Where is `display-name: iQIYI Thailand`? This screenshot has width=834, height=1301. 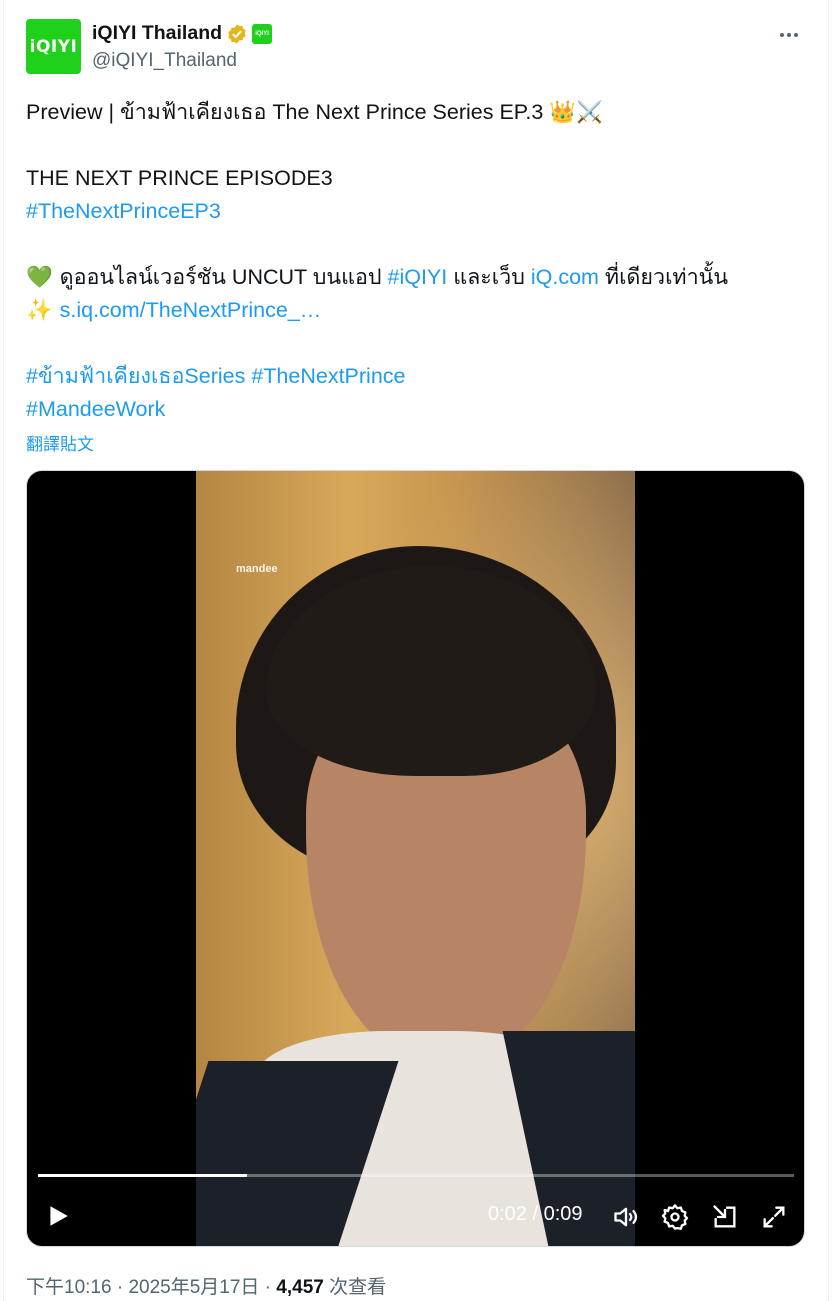
display-name: iQIYI Thailand is located at coordinates (157, 33).